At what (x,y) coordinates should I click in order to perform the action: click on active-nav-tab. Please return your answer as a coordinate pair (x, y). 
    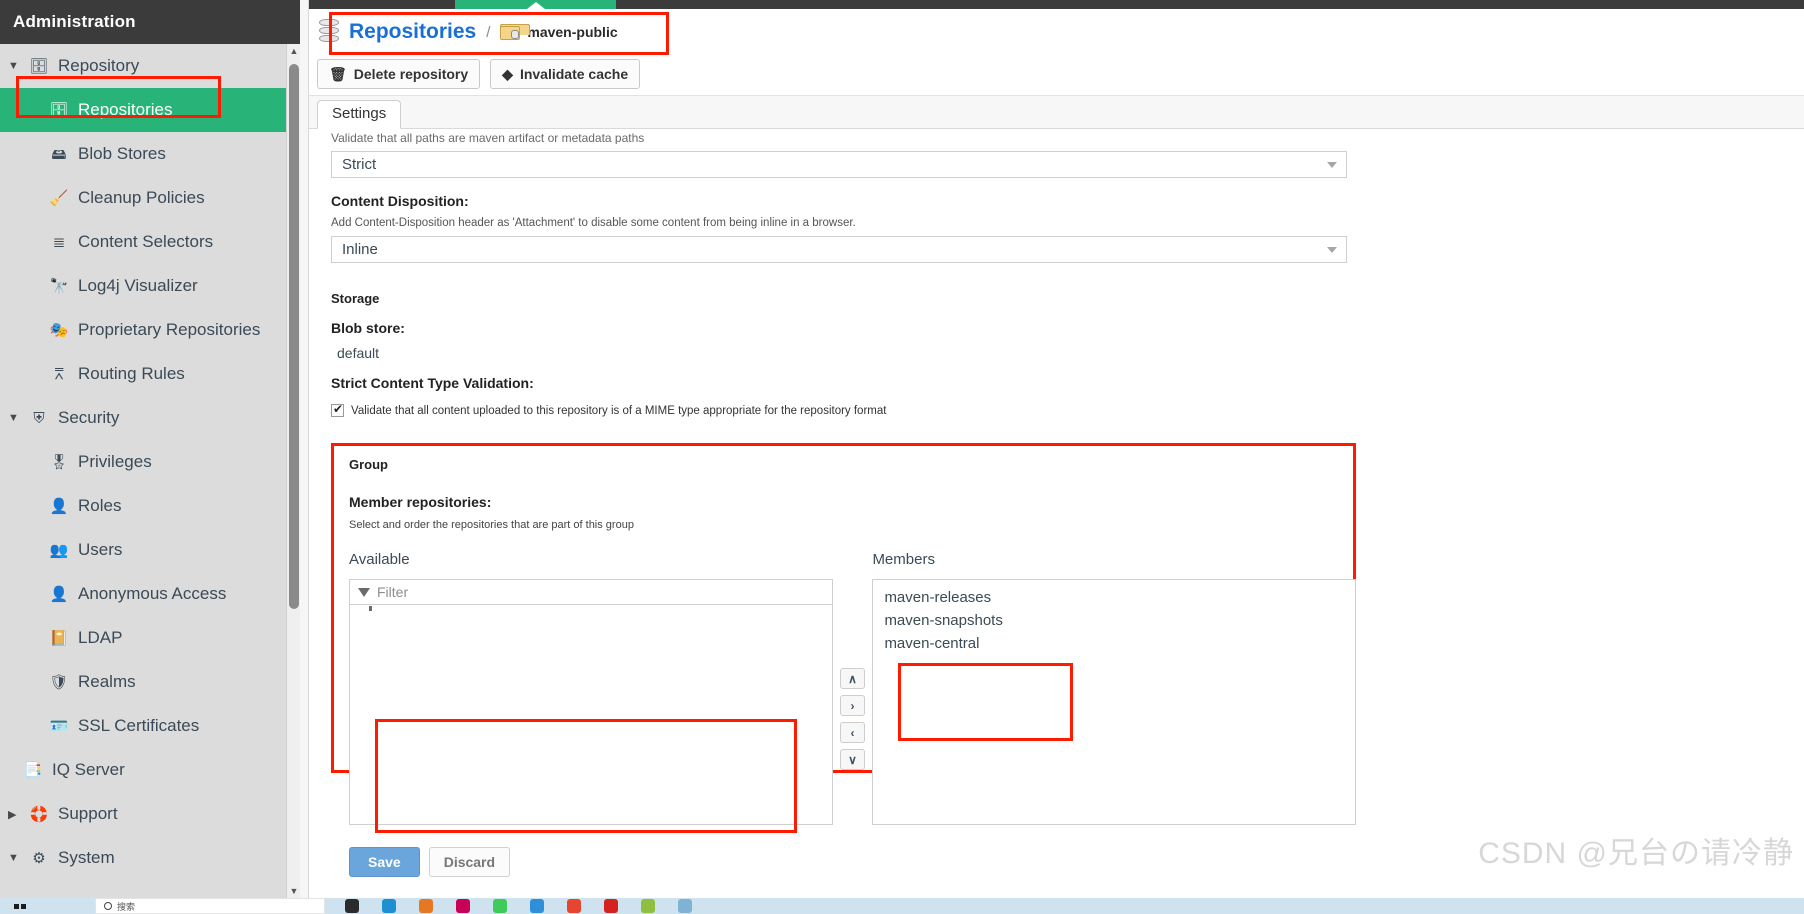
    Looking at the image, I should click on (535, 4).